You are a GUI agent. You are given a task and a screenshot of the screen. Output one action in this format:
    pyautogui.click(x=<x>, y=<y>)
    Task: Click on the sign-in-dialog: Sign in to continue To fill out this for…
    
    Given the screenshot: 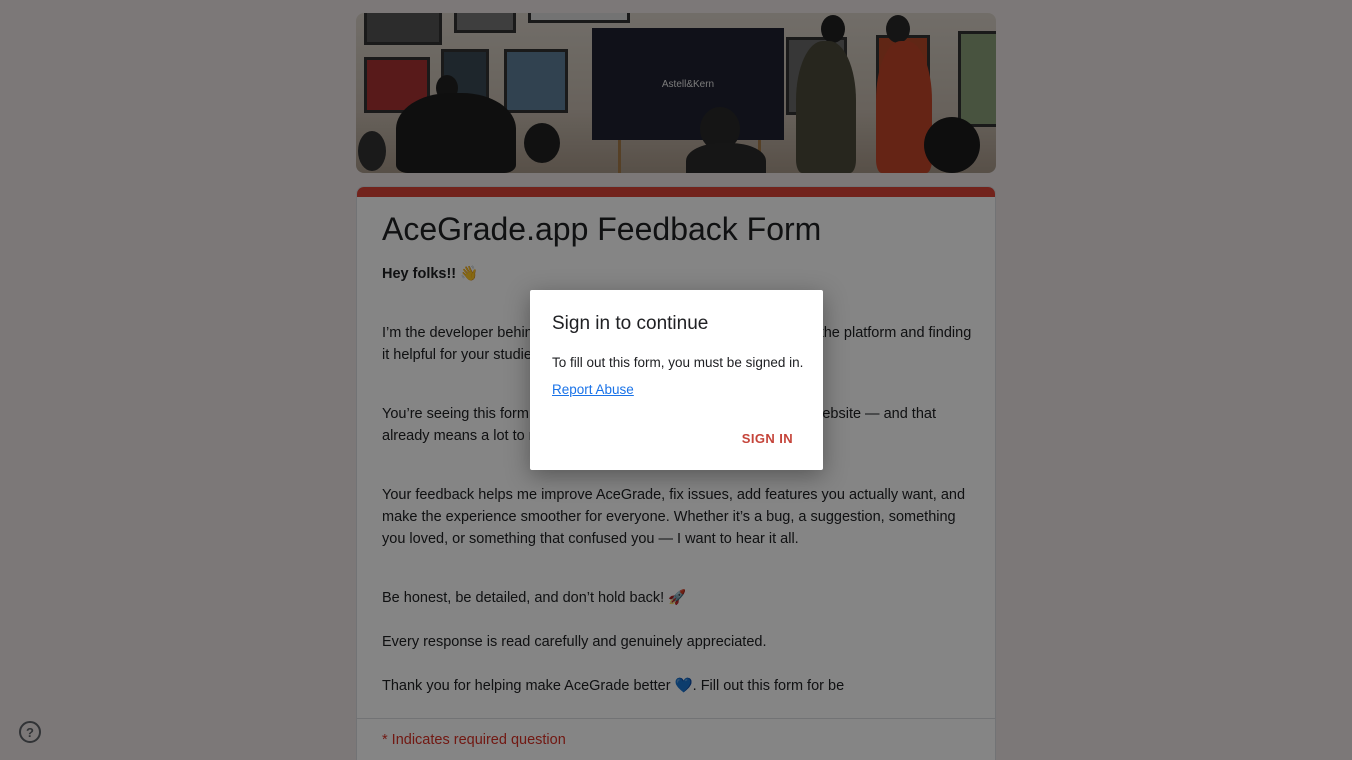 What is the action you would take?
    pyautogui.click(x=676, y=380)
    